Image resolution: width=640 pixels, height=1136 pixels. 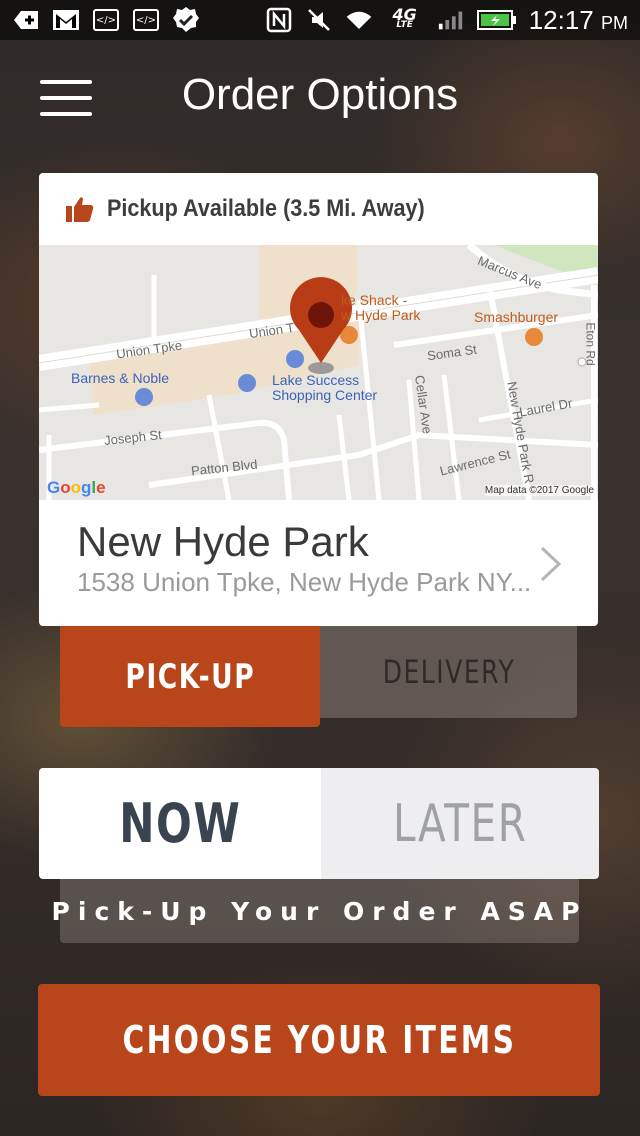 I want to click on system-icons: 4G LTE 12:17 PM, so click(x=452, y=20).